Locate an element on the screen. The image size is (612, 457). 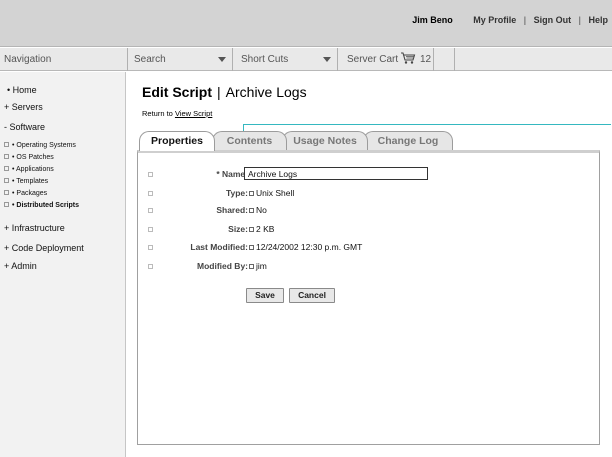
search-dropdown: Search is located at coordinates (150, 59).